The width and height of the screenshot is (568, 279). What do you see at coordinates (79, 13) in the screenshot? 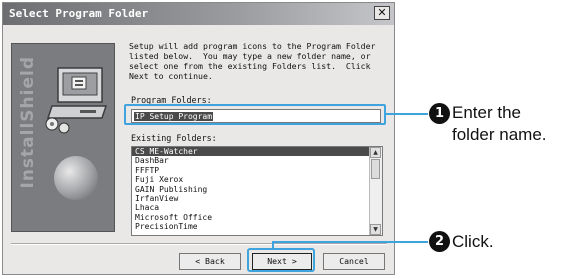
I see `dialog-title: Select Program Folder` at bounding box center [79, 13].